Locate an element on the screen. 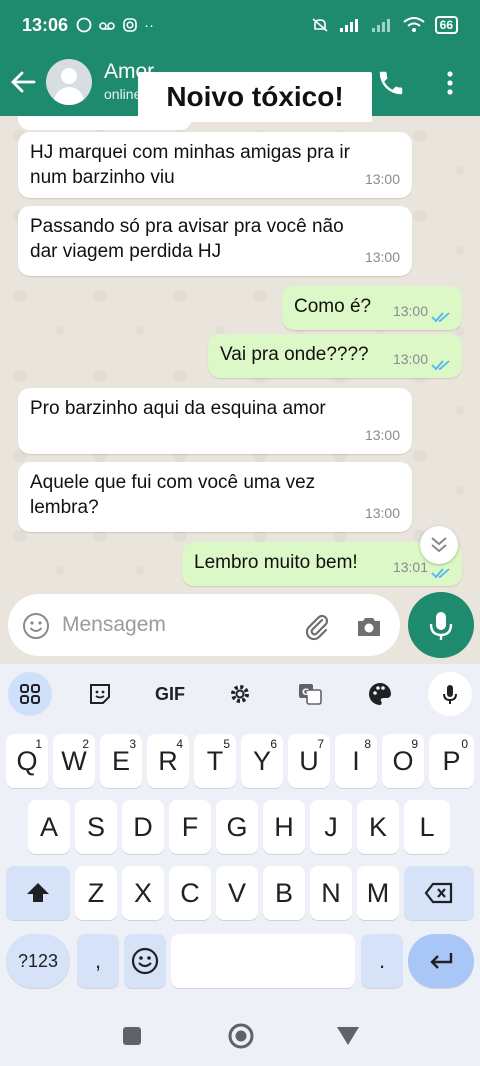 The image size is (480, 1066). key-p: P0 is located at coordinates (451, 761).